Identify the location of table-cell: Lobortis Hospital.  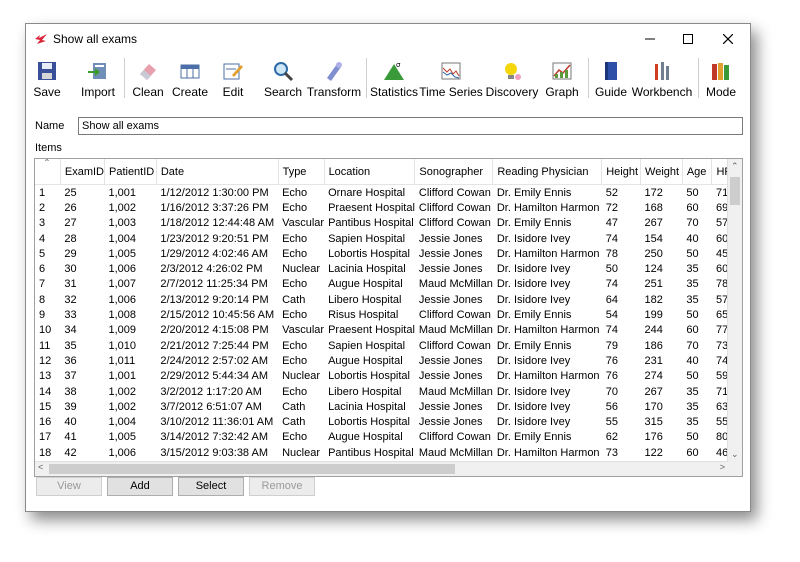
(369, 422).